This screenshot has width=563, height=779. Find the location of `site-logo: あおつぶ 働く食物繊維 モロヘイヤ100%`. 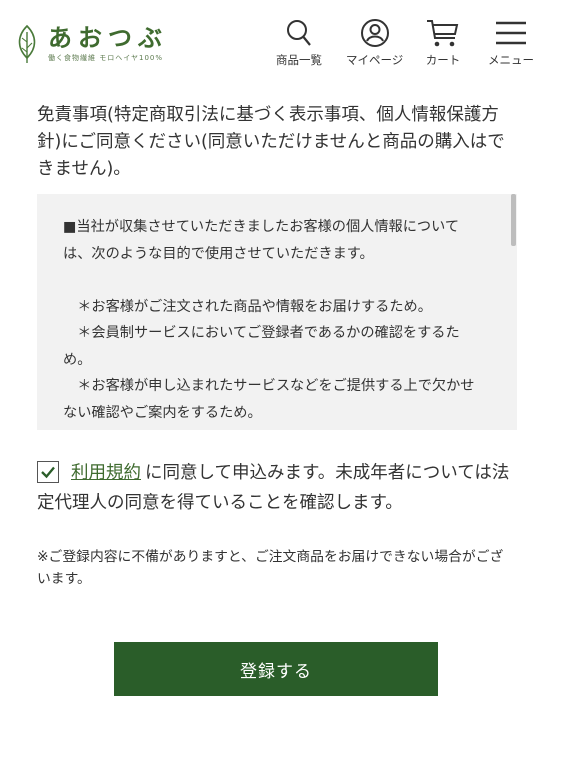

site-logo: あおつぶ 働く食物繊維 モロヘイヤ100% is located at coordinates (91, 44).